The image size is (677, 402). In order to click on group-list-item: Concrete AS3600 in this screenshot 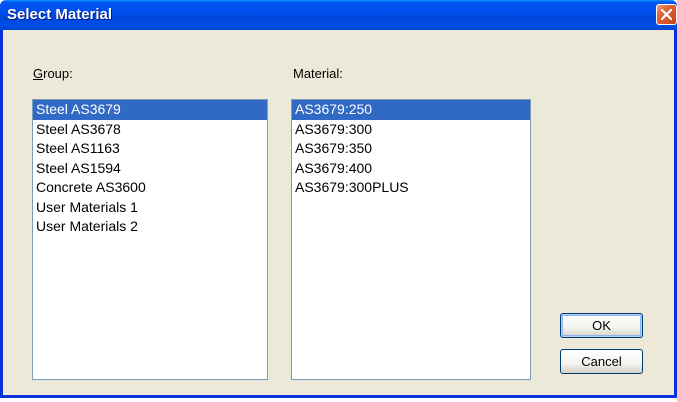, I will do `click(150, 188)`.